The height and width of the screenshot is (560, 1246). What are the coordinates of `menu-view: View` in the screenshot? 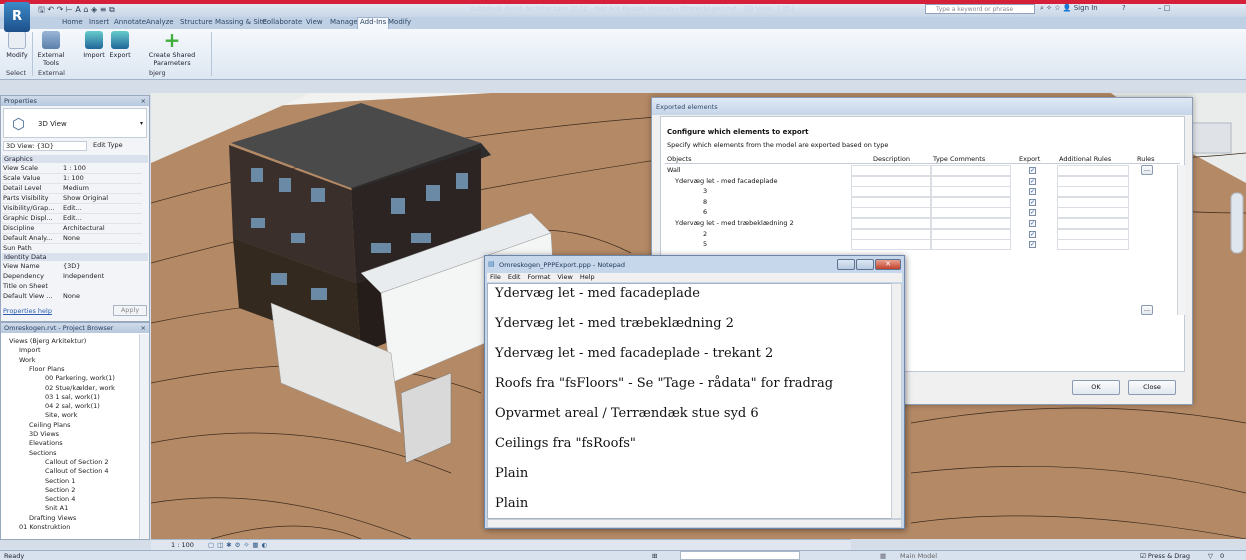 It's located at (564, 277).